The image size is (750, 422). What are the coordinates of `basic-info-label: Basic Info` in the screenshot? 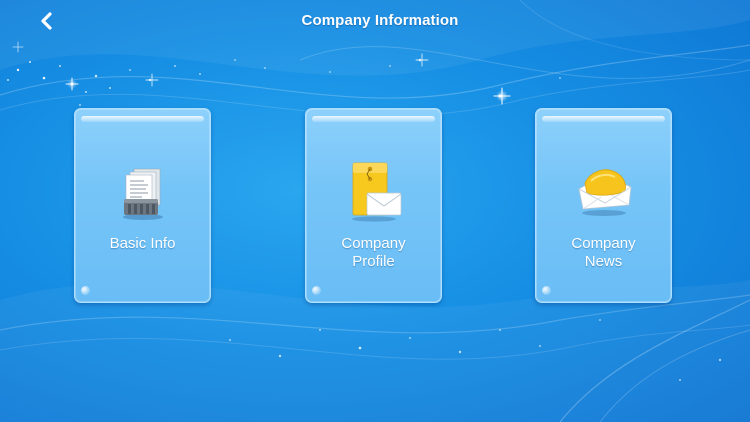 It's located at (142, 244).